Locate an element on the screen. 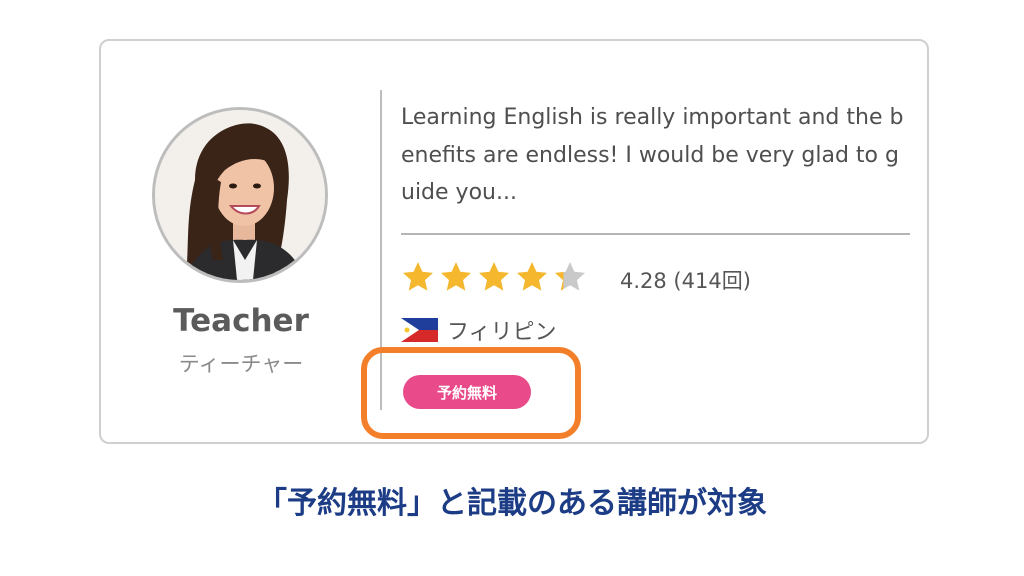  star-rating is located at coordinates (494, 277).